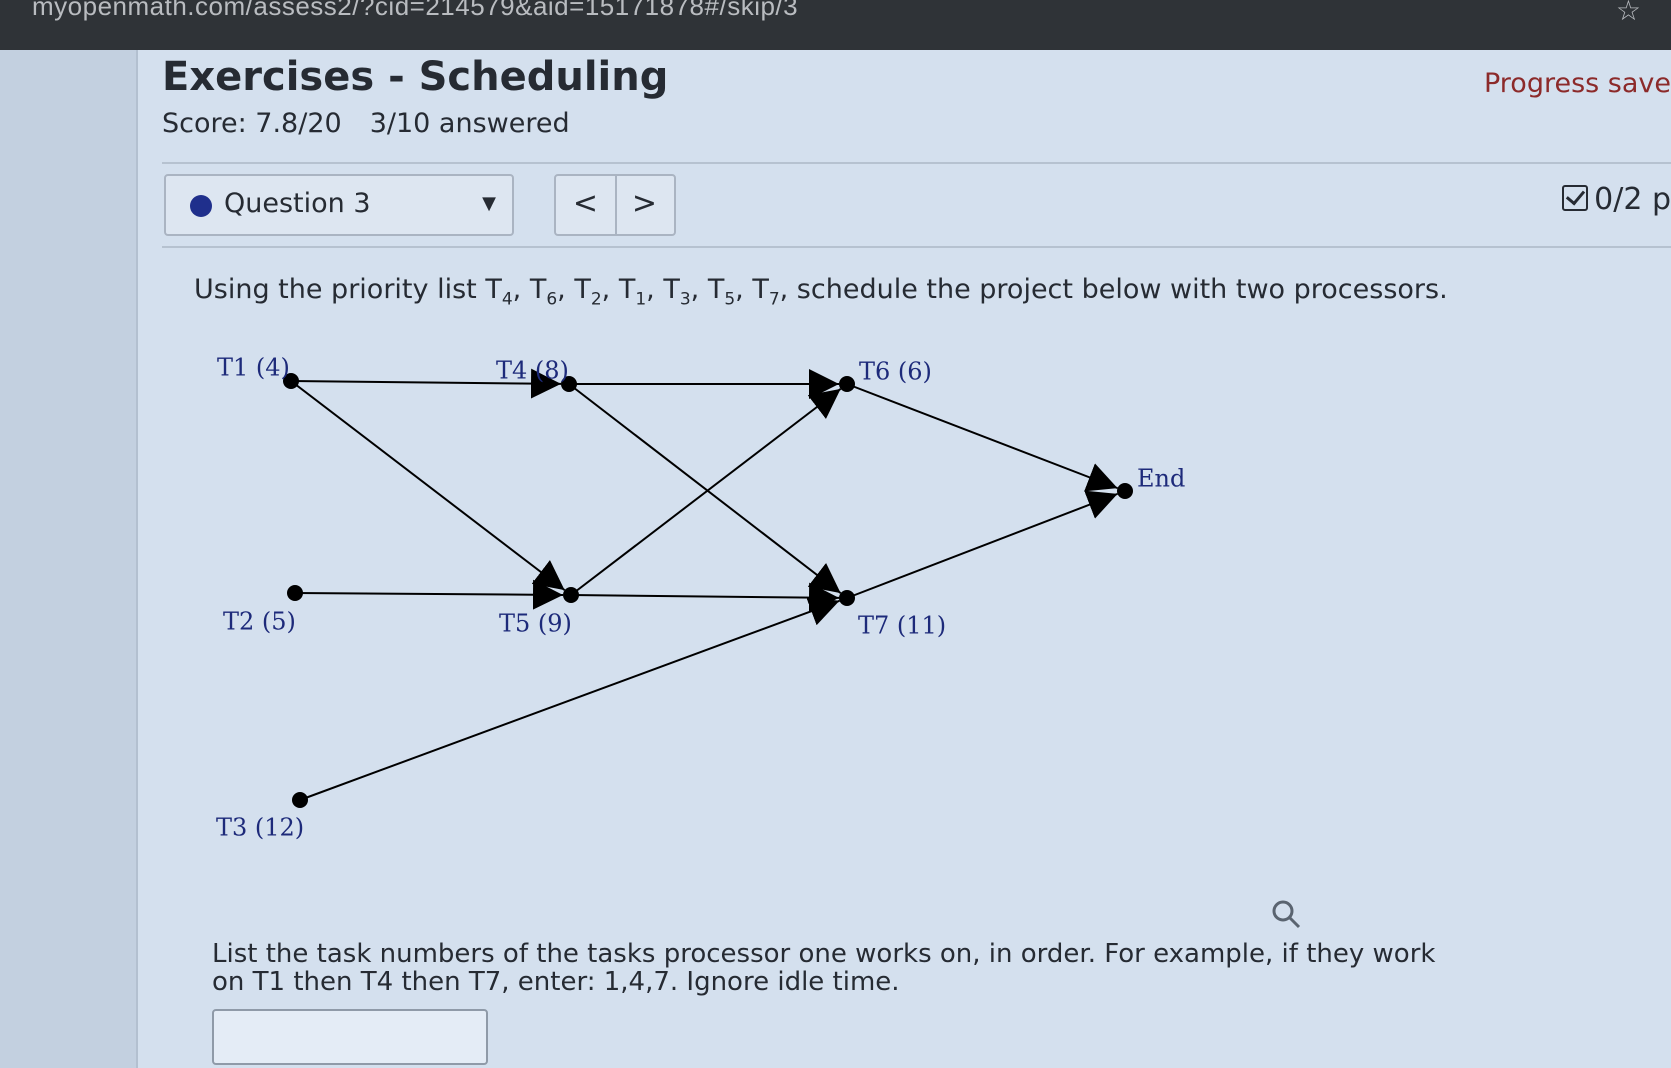 Image resolution: width=1671 pixels, height=1068 pixels. What do you see at coordinates (1286, 914) in the screenshot?
I see `magnifier-icon` at bounding box center [1286, 914].